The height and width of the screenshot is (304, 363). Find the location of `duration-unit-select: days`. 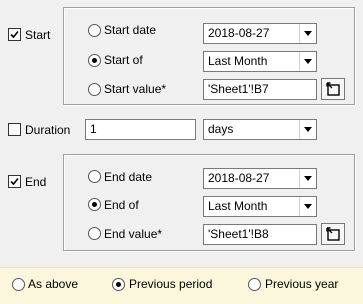

duration-unit-select: days is located at coordinates (260, 129).